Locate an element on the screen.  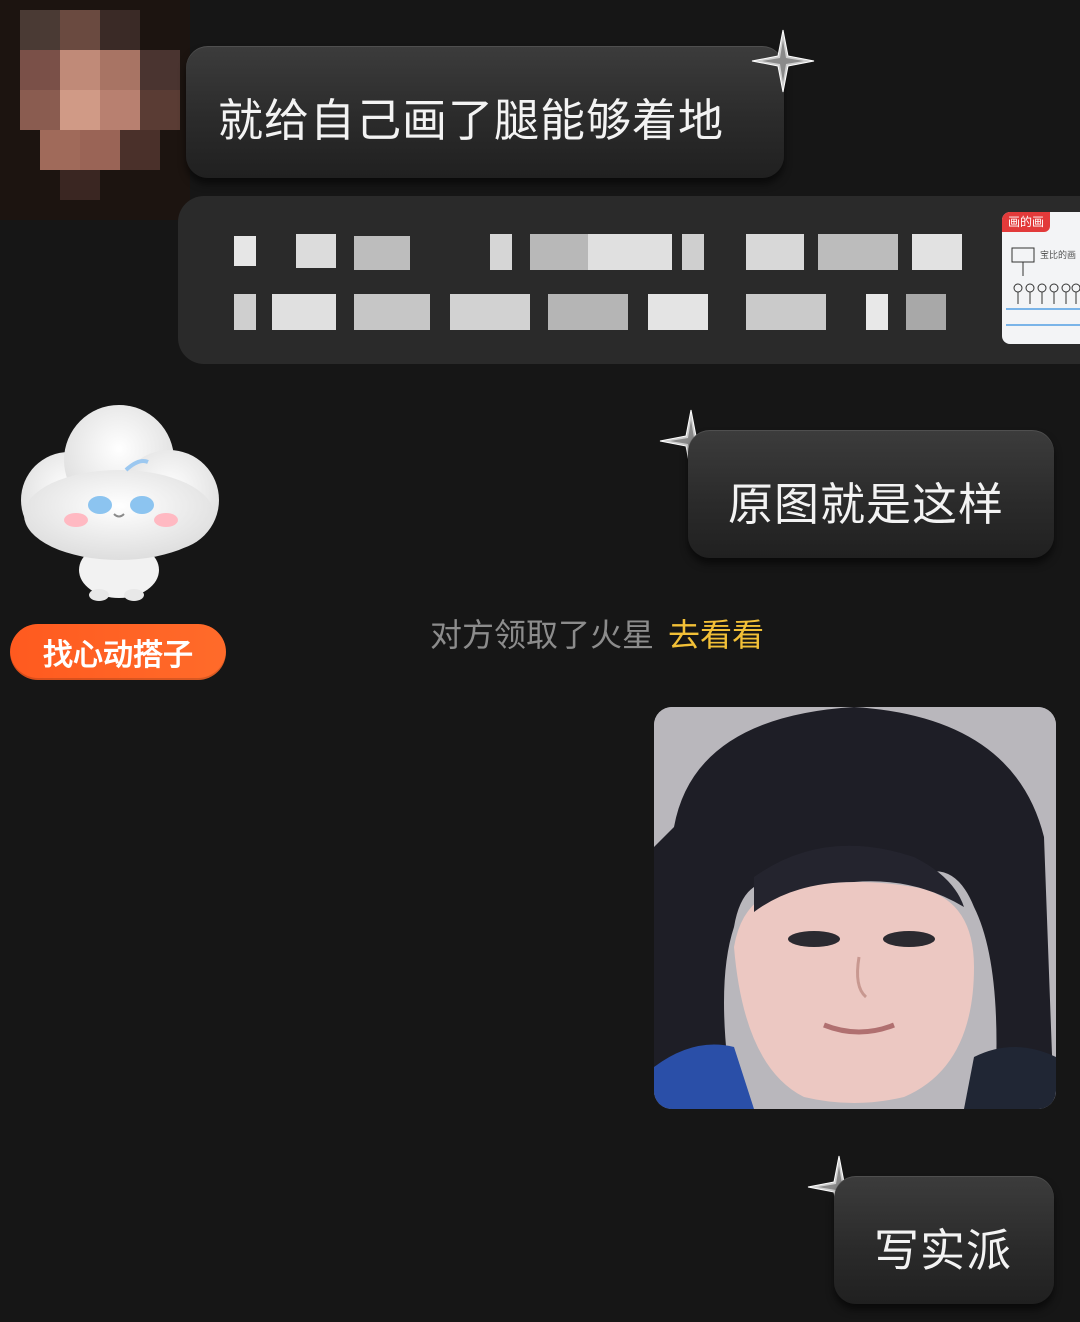
go-see-link: 去看看 is located at coordinates (716, 635).